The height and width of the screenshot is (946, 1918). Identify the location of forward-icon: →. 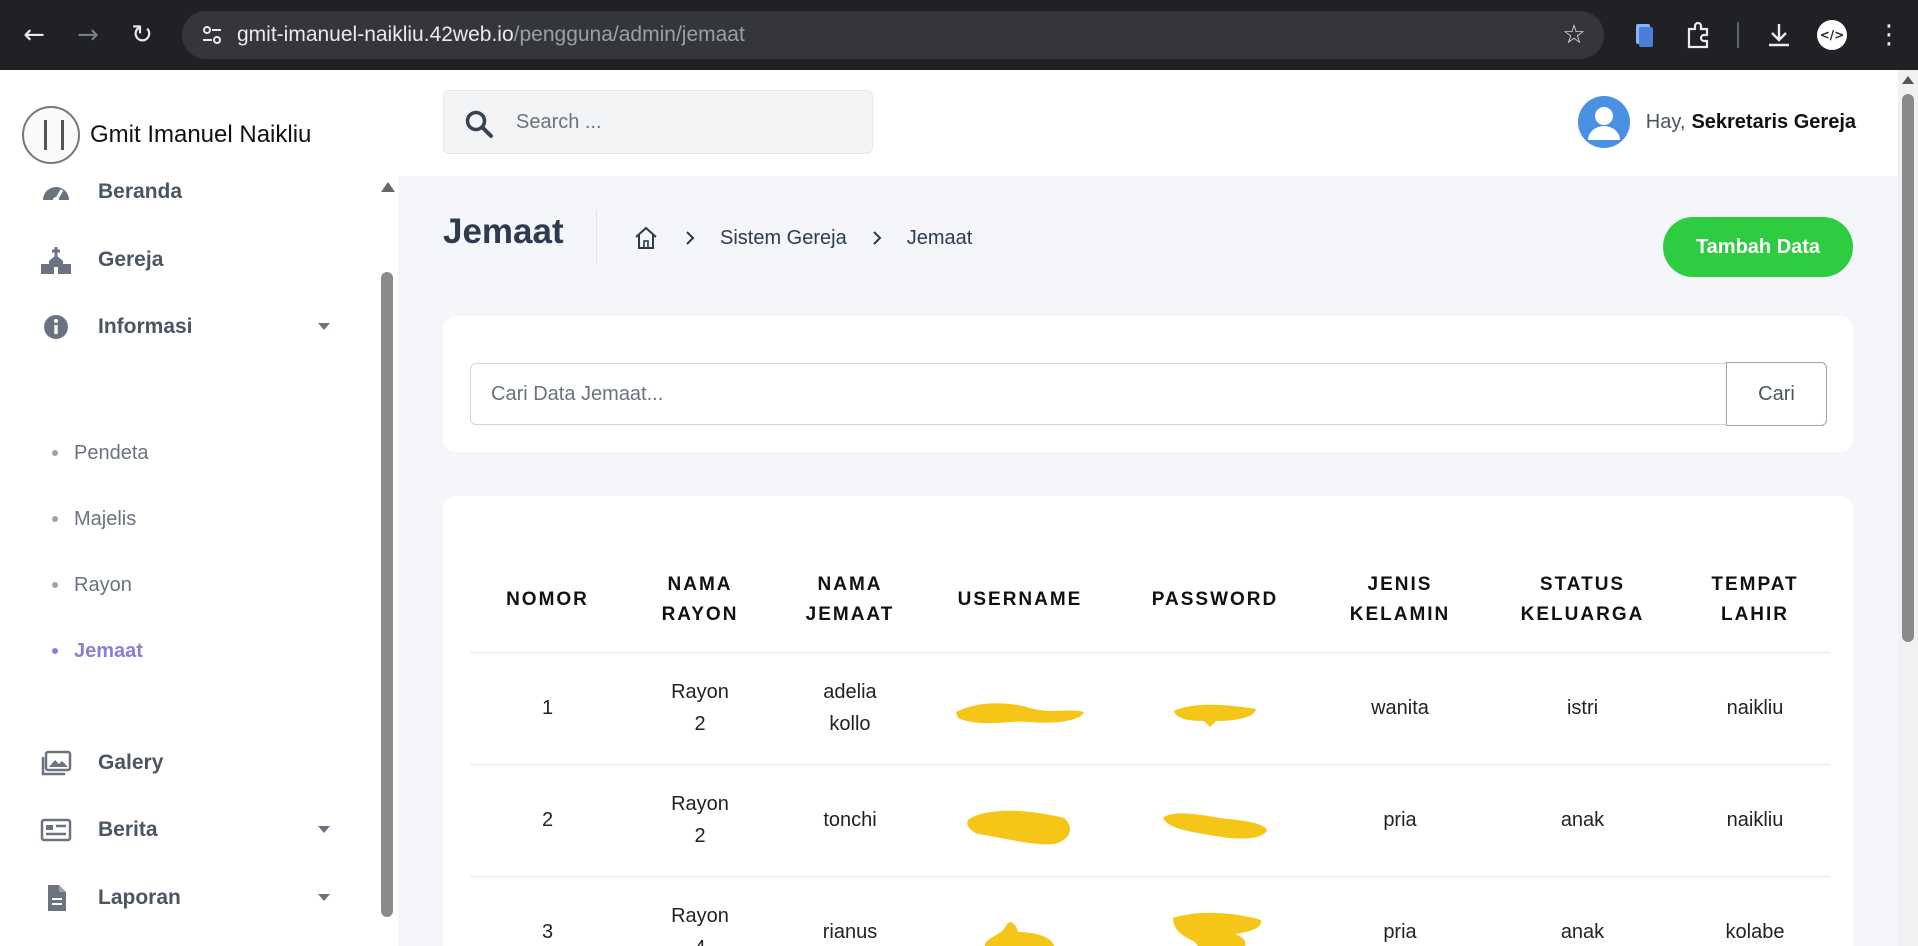
(88, 35).